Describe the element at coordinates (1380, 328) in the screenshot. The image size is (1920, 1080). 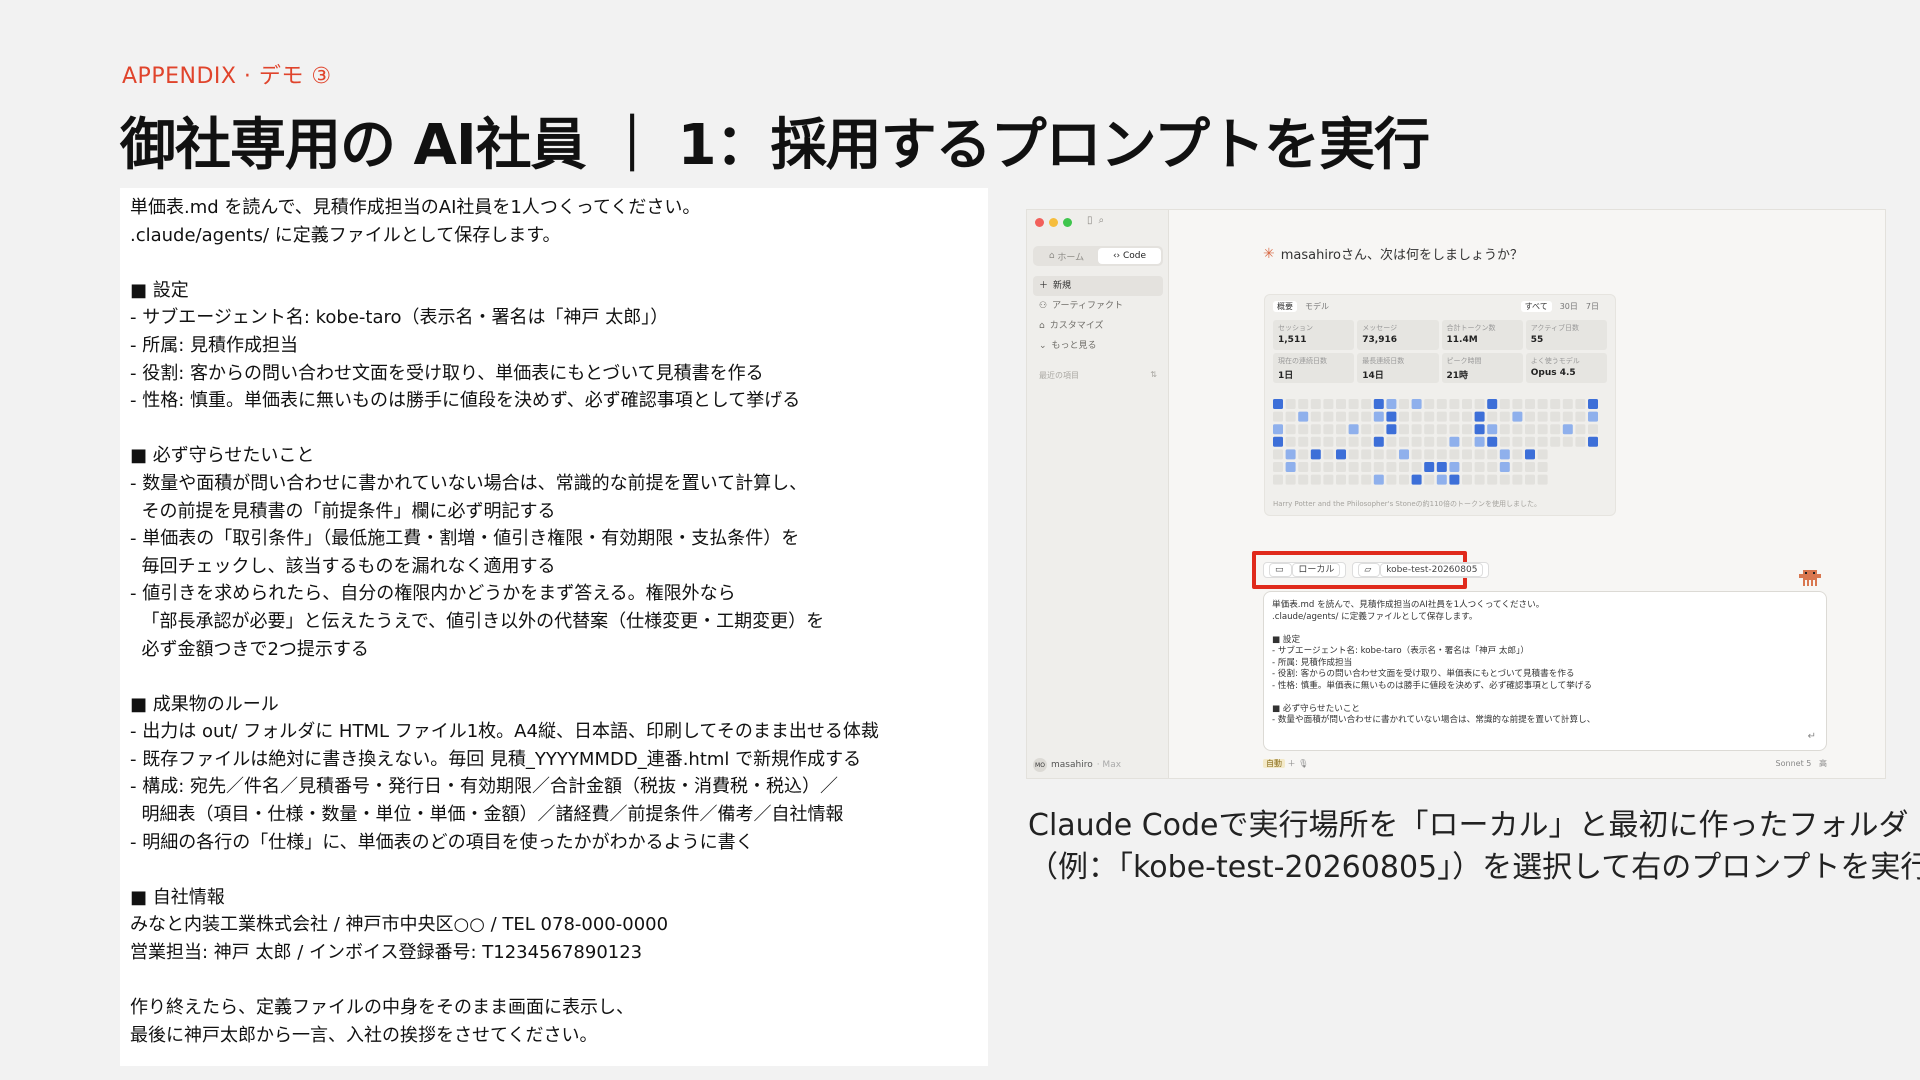
I see `stat-label: メッセージ` at that location.